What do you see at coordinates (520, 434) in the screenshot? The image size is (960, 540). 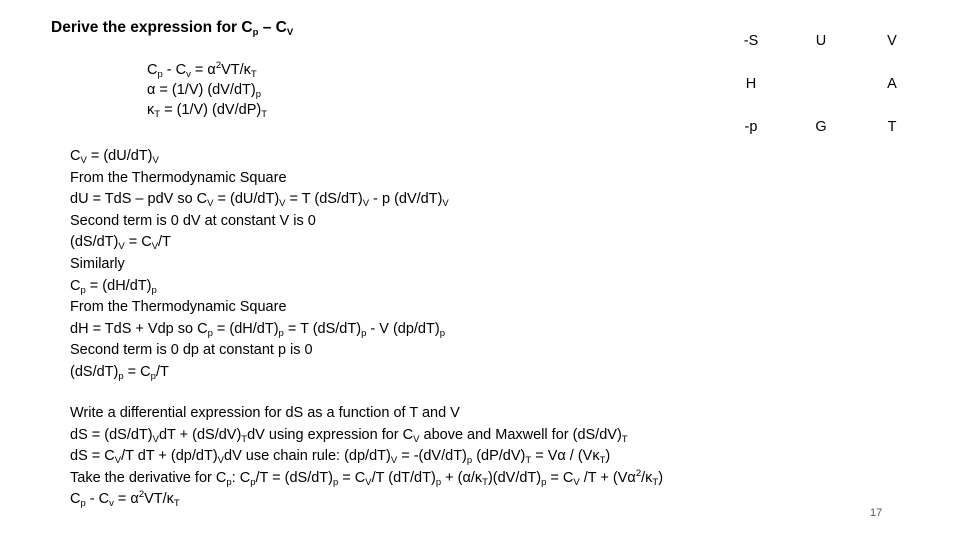 I see `text-run: above and Maxwell for (dS/dV)` at bounding box center [520, 434].